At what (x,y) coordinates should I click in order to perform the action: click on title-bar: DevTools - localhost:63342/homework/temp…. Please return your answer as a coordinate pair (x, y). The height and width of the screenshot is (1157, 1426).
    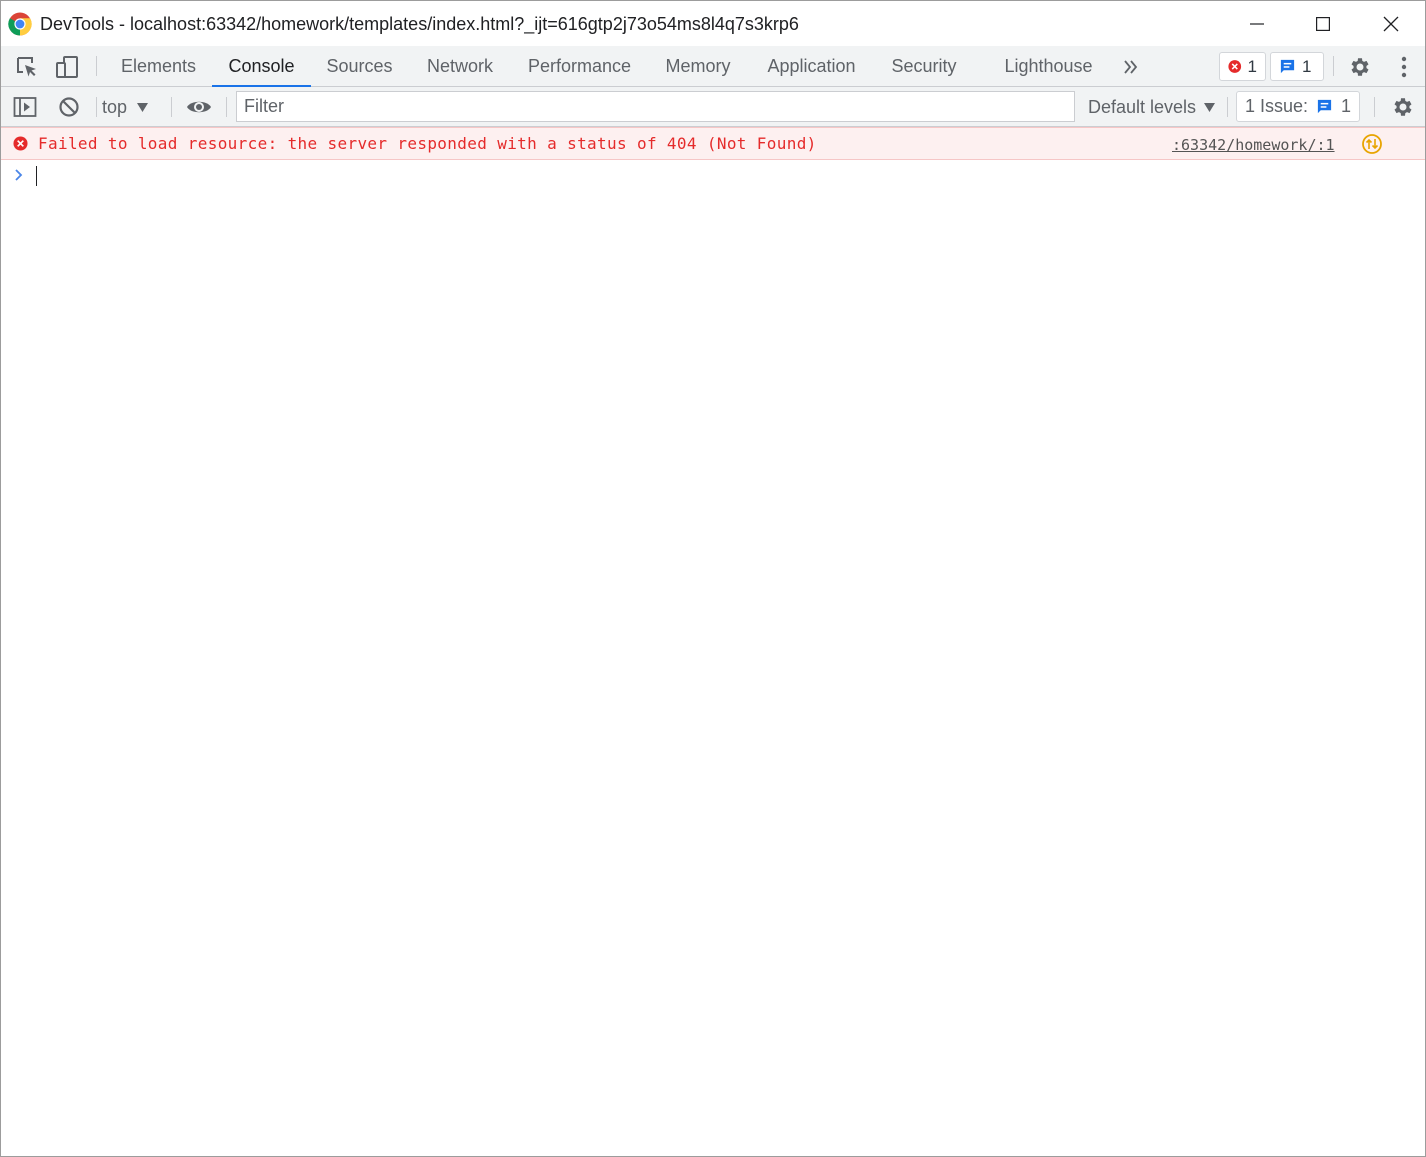
    Looking at the image, I should click on (713, 23).